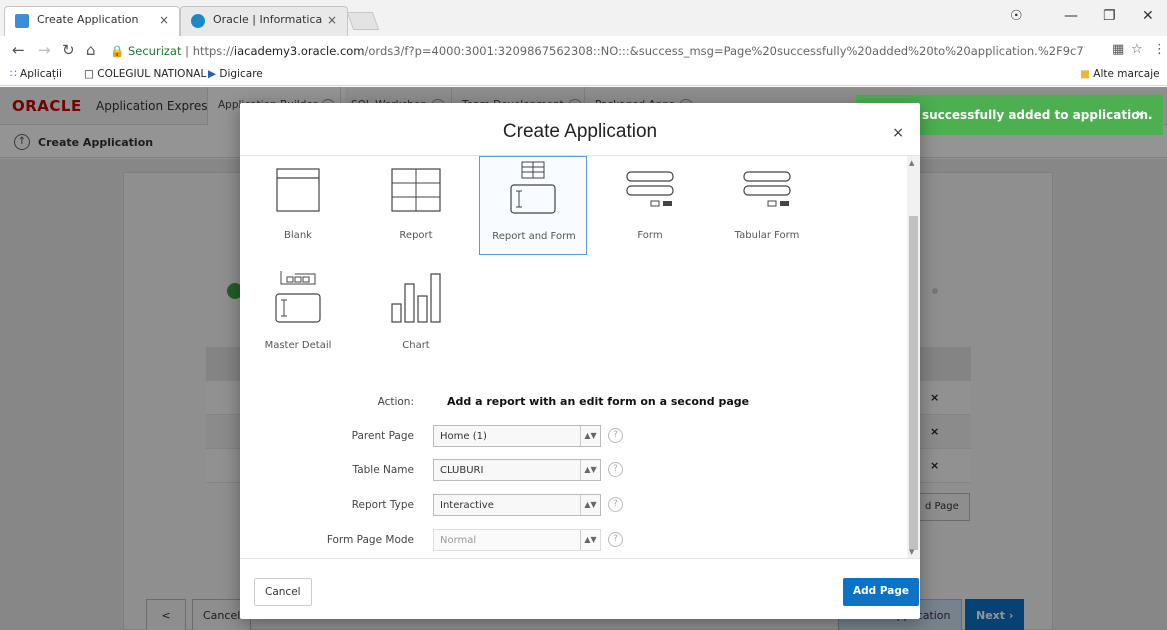 This screenshot has height=630, width=1167. What do you see at coordinates (88, 19) in the screenshot?
I see `browser-tab-title: Create Application` at bounding box center [88, 19].